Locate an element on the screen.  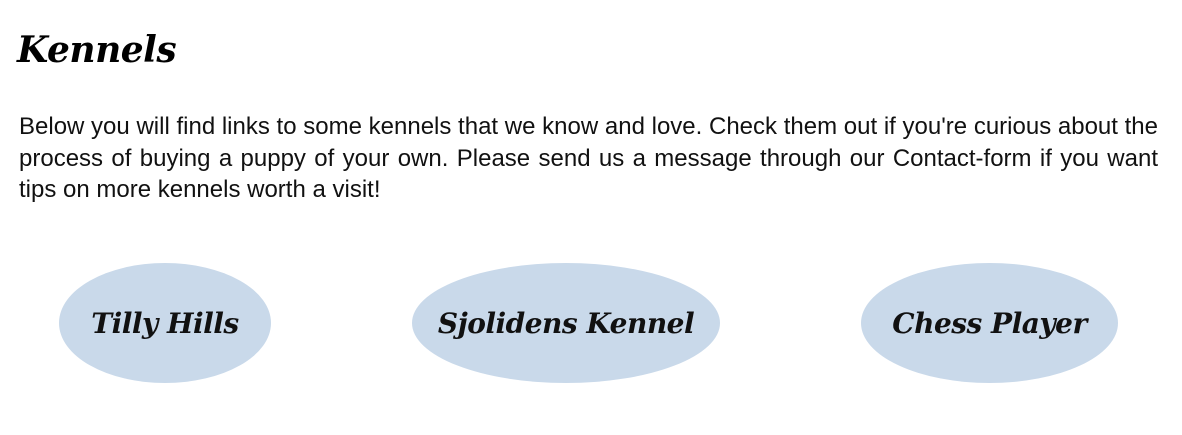
kennel-link-sjolidens-kennel: Sjolidens Kennel is located at coordinates (566, 323).